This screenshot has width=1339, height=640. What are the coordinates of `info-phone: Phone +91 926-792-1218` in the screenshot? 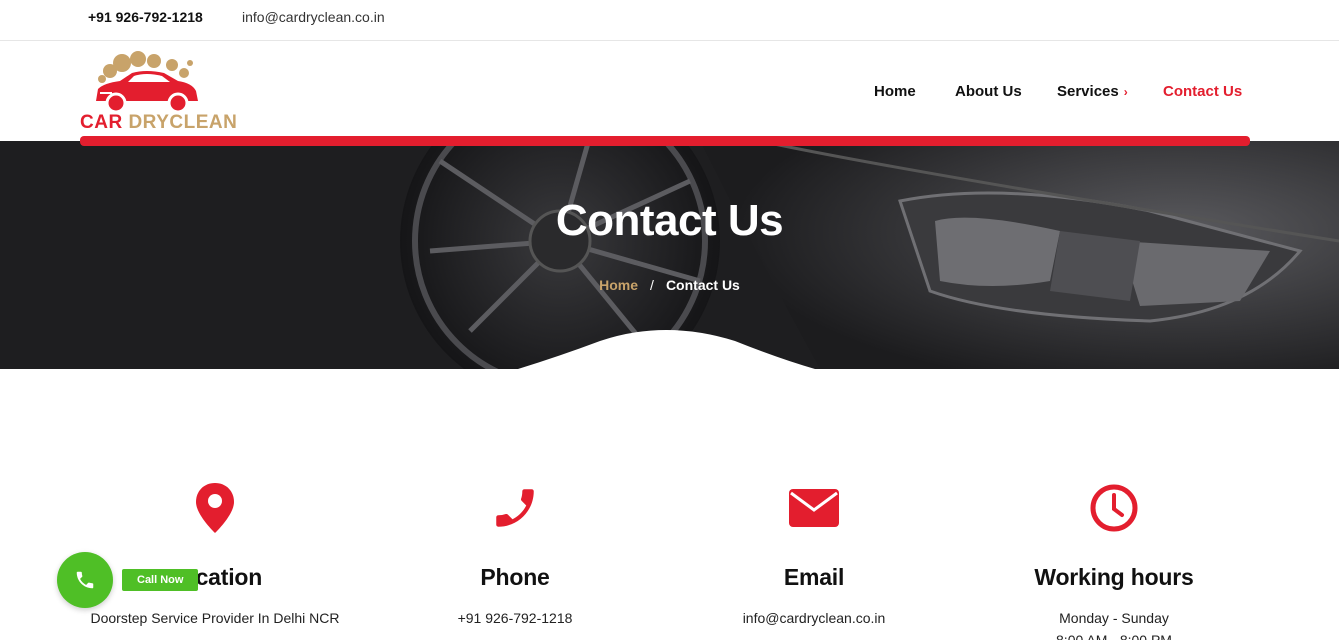 It's located at (515, 554).